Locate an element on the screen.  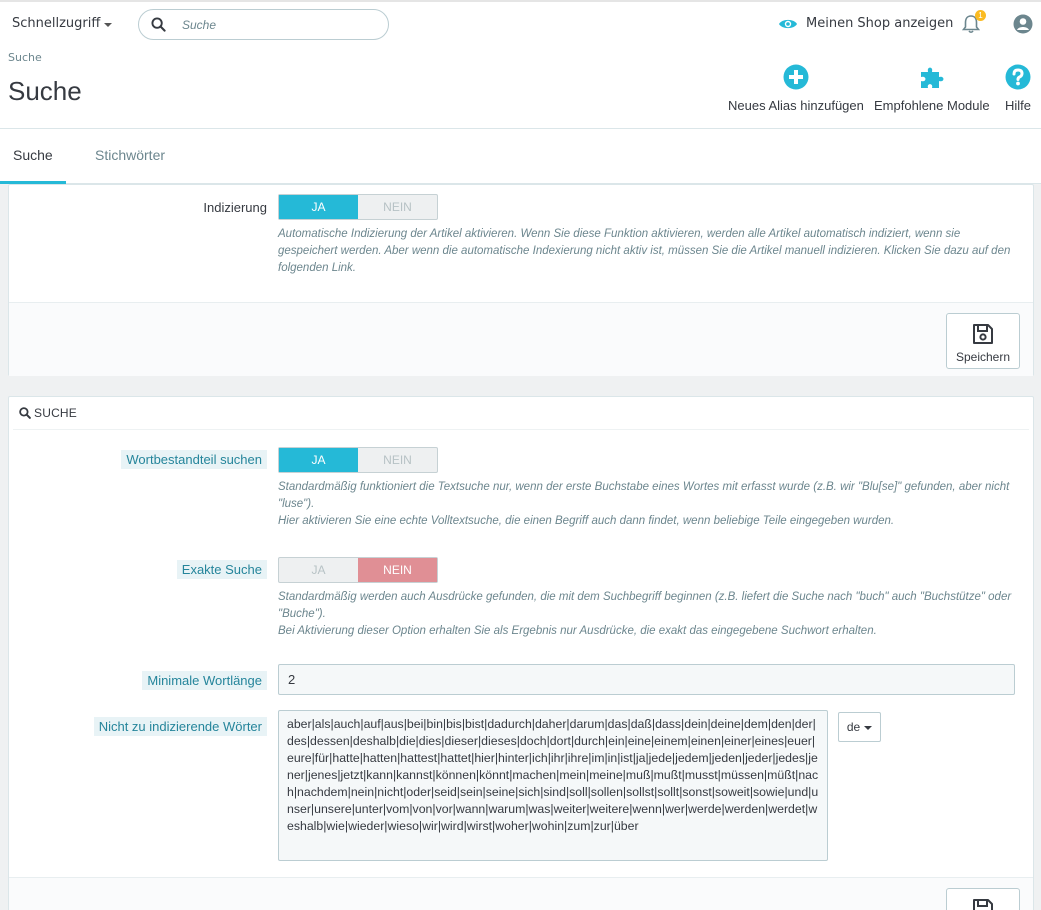
min-length-label-text: Minimale Wortlänge is located at coordinates (204, 680).